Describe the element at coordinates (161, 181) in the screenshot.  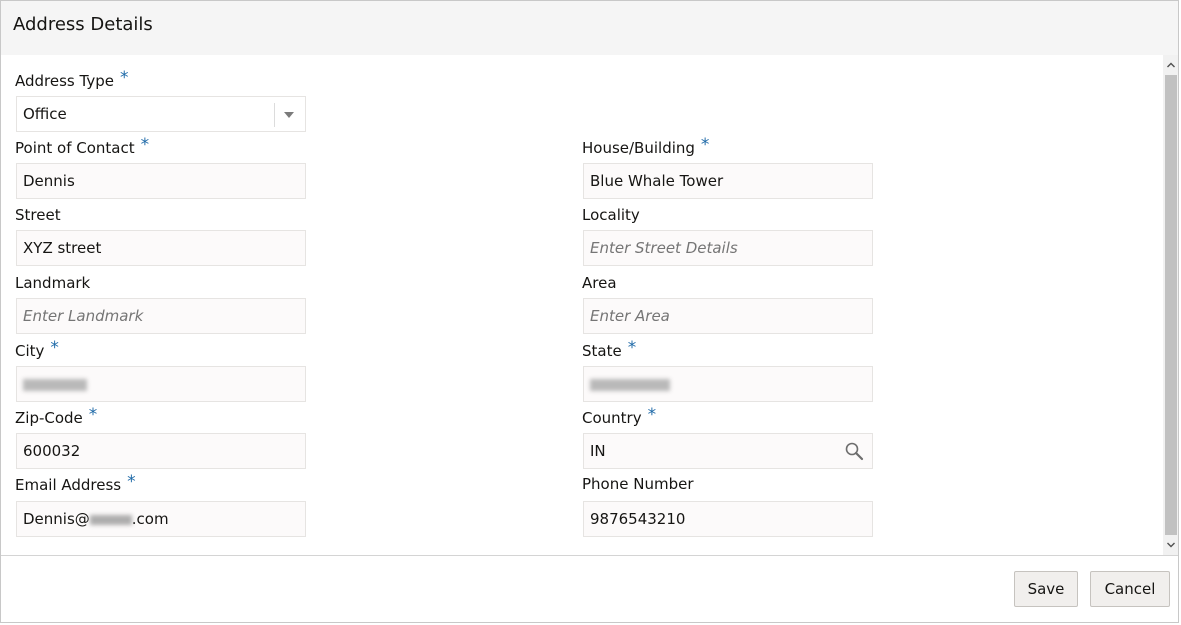
I see `point-of-contact-input: Dennis` at that location.